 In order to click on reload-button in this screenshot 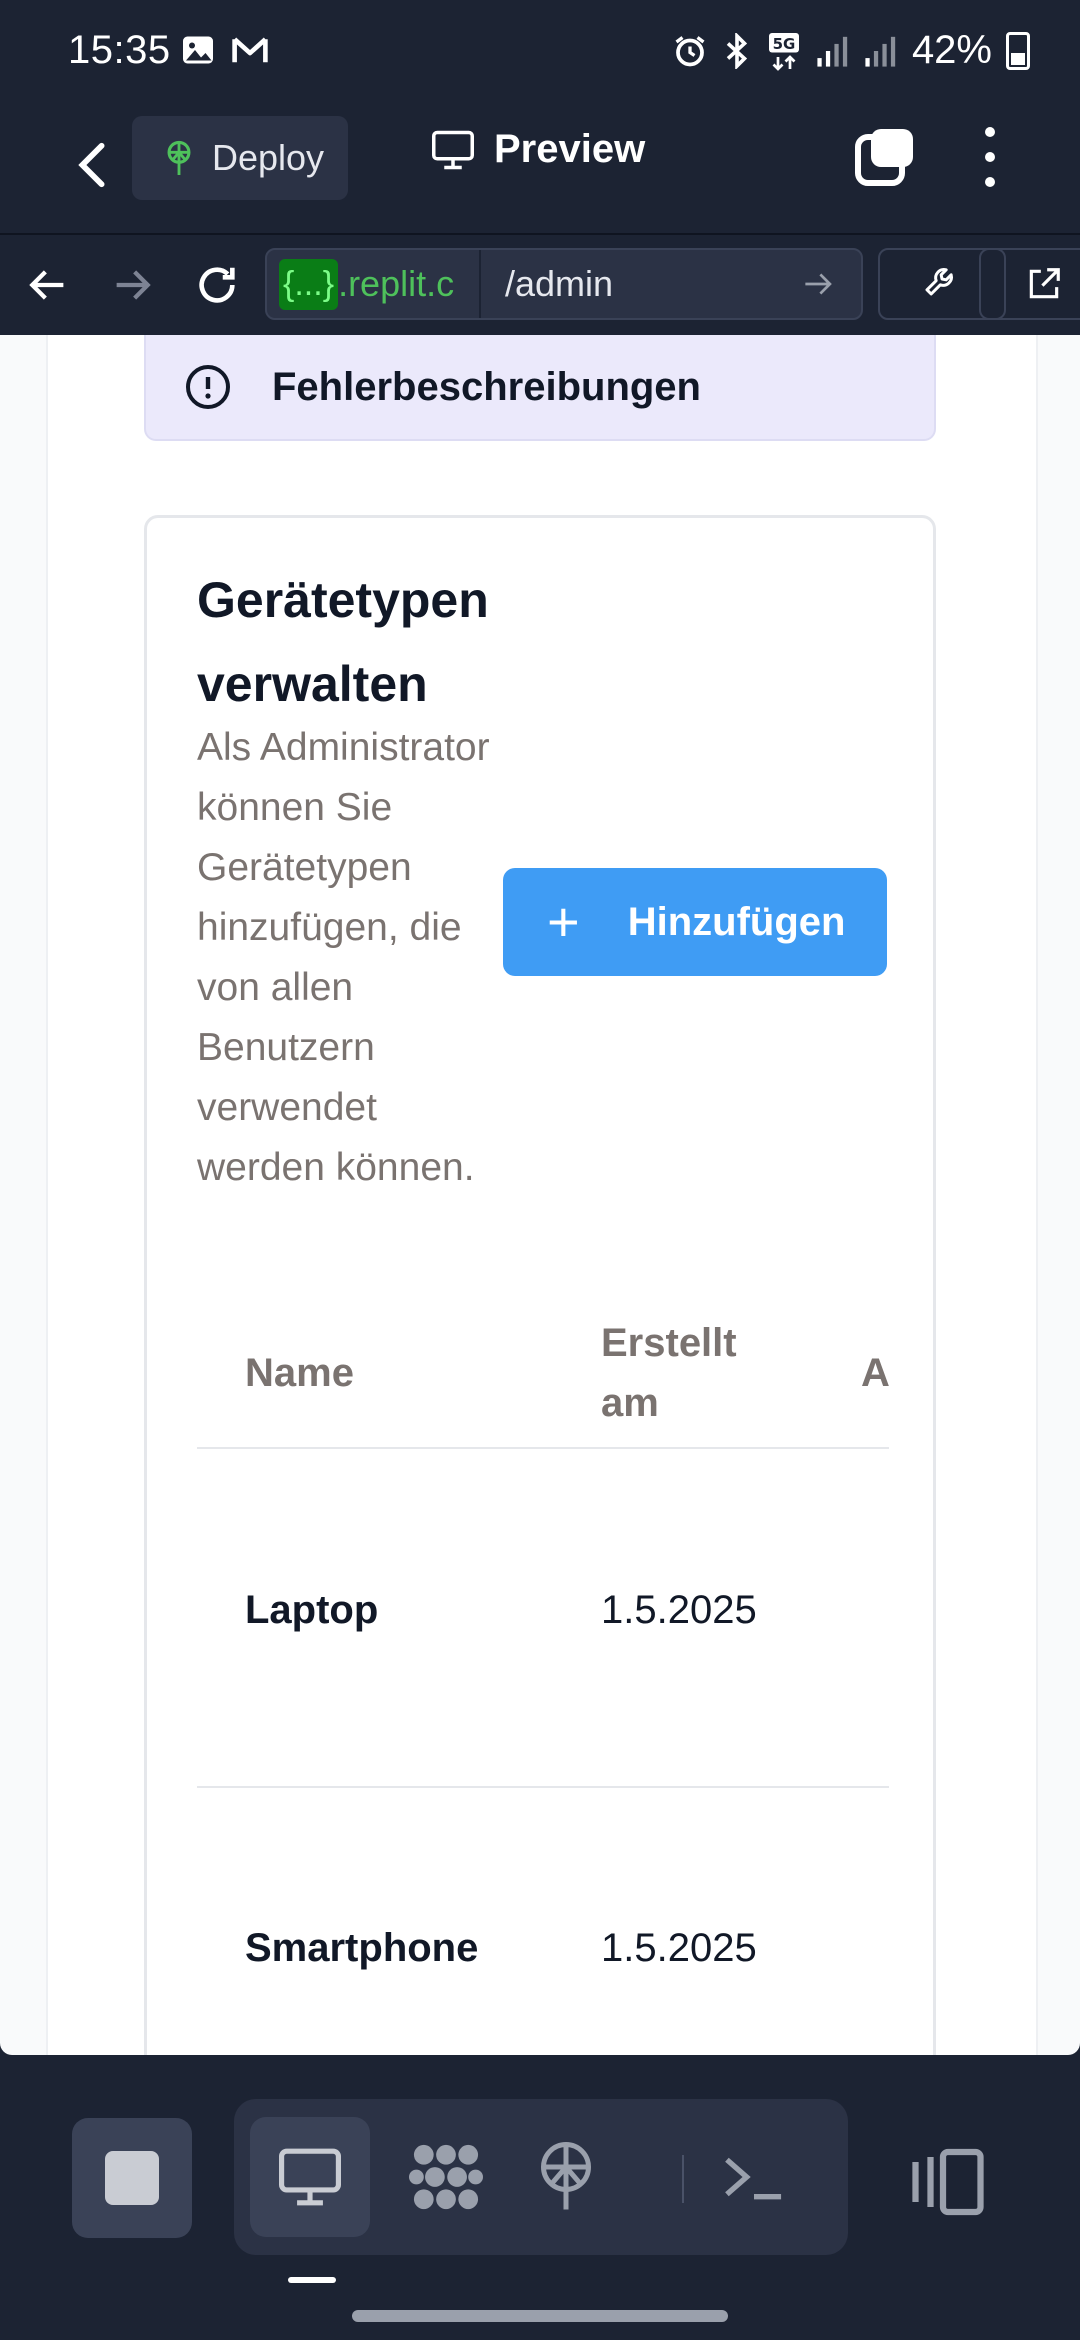, I will do `click(217, 285)`.